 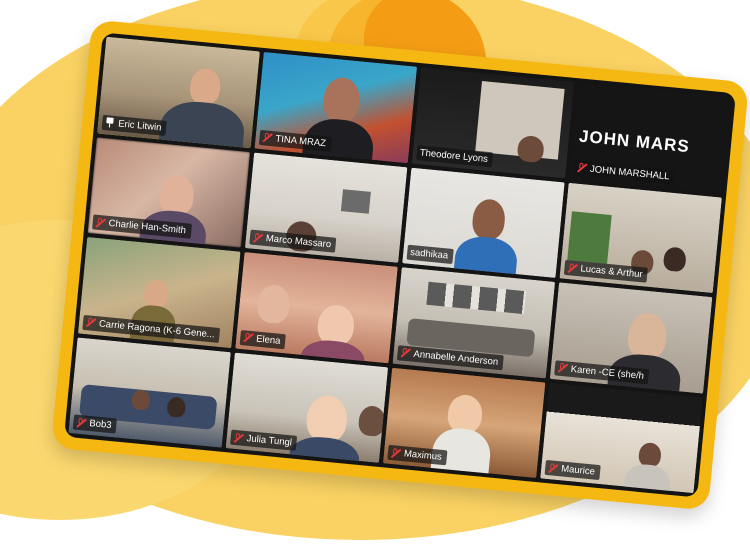 I want to click on participant-tile-tina-mraz: TINA MRAZ, so click(x=336, y=107).